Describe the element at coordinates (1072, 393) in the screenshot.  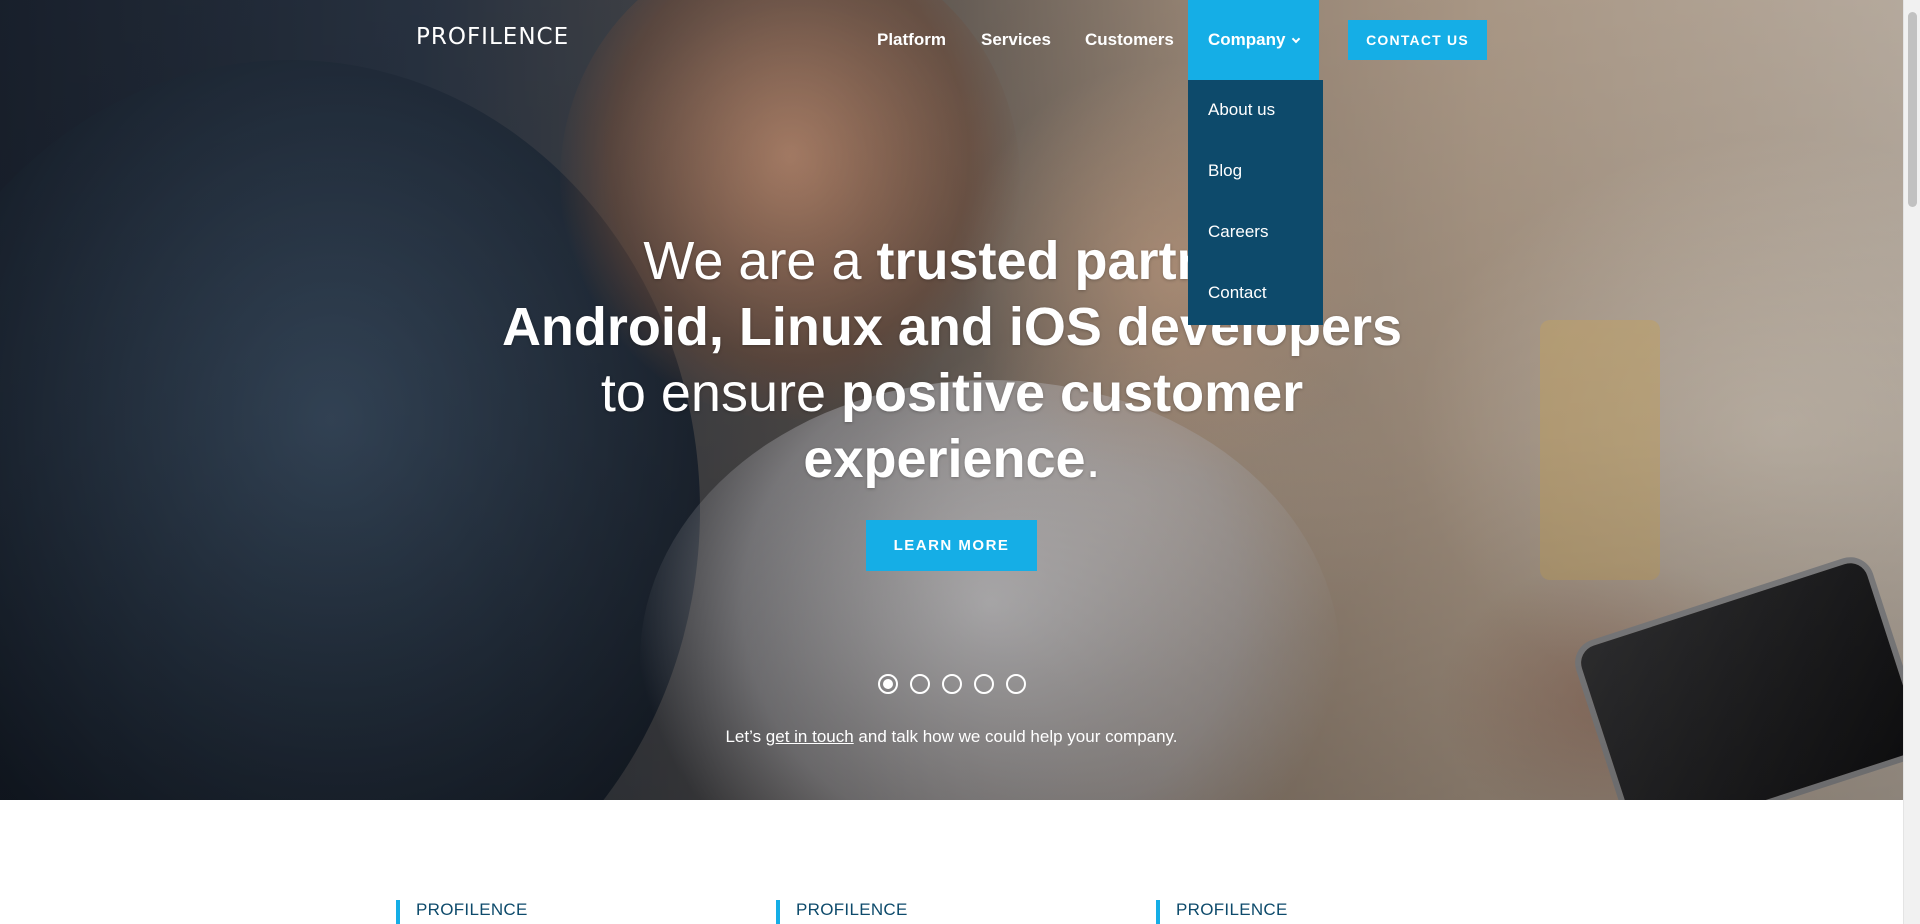
I see `headline-line3-bold: positive customer` at that location.